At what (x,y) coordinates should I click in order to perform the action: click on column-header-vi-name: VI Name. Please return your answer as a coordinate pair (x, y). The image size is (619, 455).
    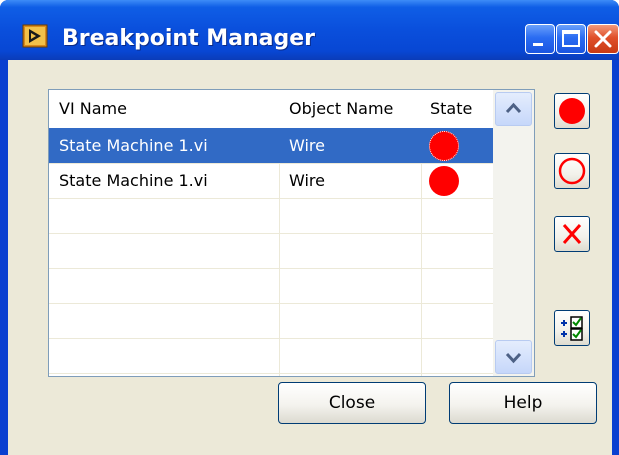
    Looking at the image, I should click on (93, 109).